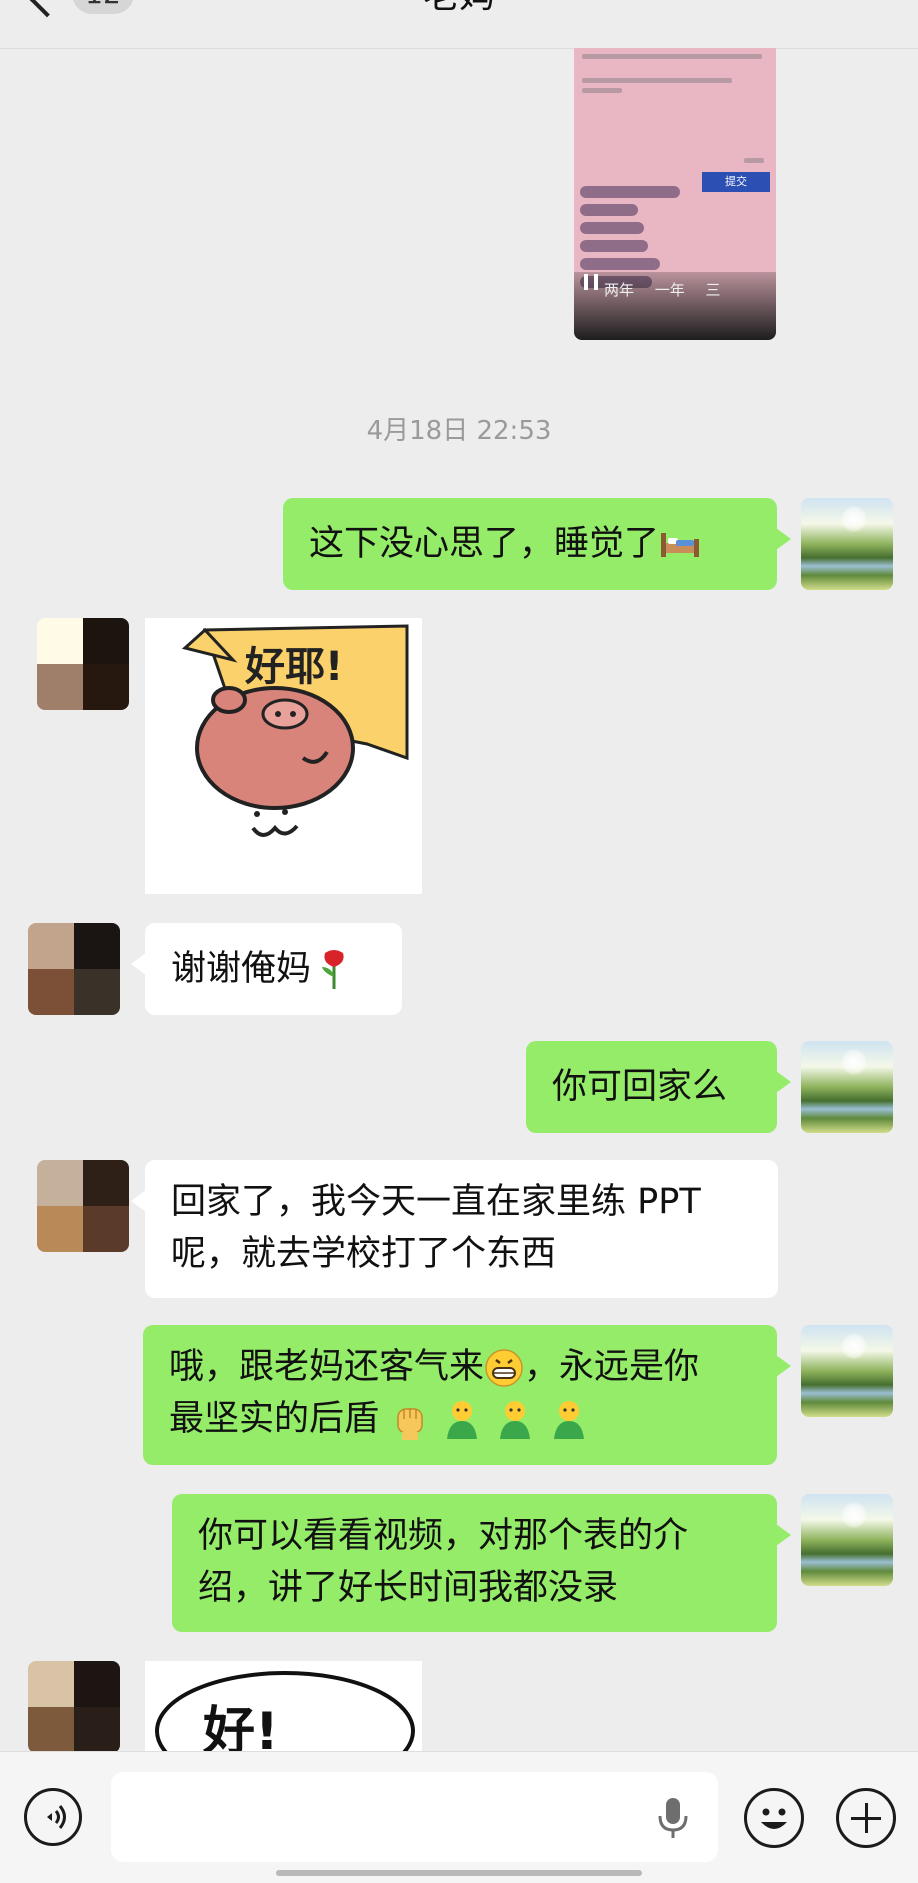 Image resolution: width=918 pixels, height=1883 pixels. I want to click on rose-icon, so click(333, 969).